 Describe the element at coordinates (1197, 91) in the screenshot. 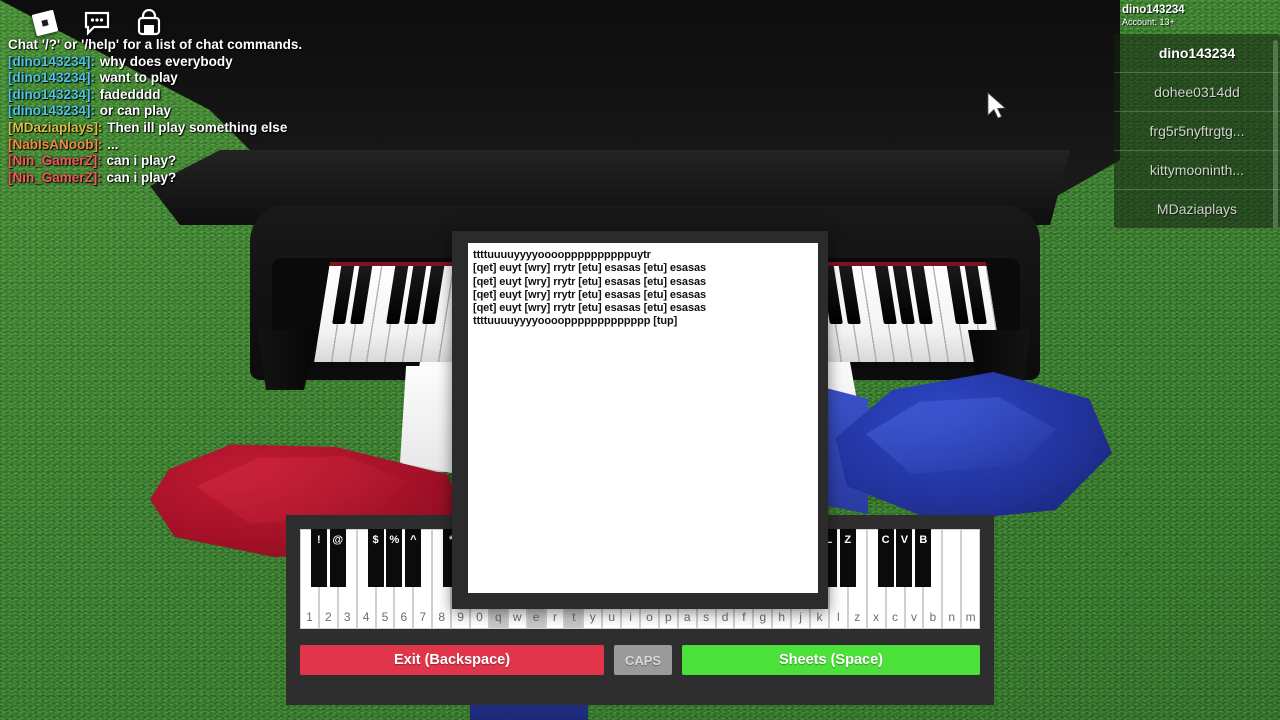

I see `player-list-row: dohee0314dd` at that location.